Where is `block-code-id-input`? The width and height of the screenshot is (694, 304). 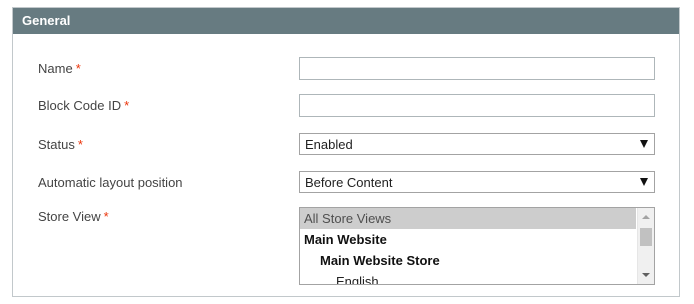
block-code-id-input is located at coordinates (477, 105).